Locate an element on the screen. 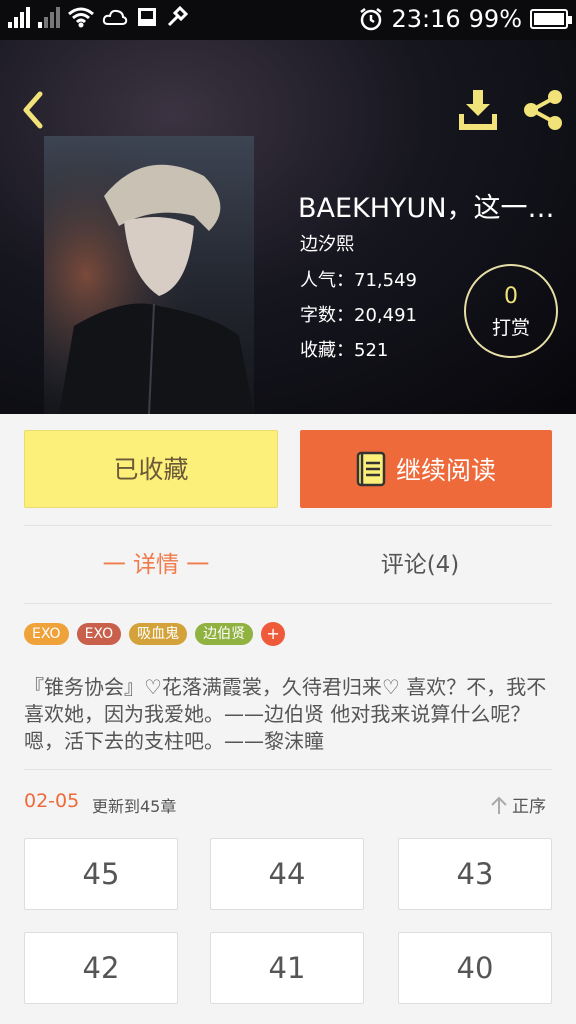 This screenshot has height=1024, width=576. popularity-label: 人气： is located at coordinates (327, 280).